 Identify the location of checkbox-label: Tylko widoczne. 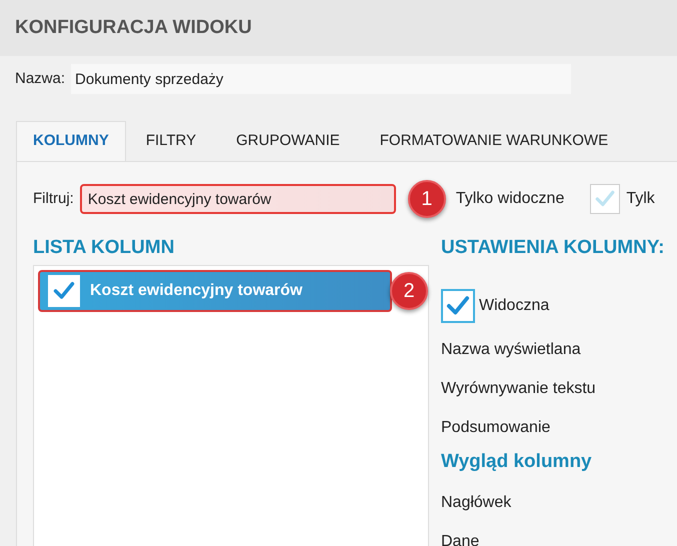
(510, 199).